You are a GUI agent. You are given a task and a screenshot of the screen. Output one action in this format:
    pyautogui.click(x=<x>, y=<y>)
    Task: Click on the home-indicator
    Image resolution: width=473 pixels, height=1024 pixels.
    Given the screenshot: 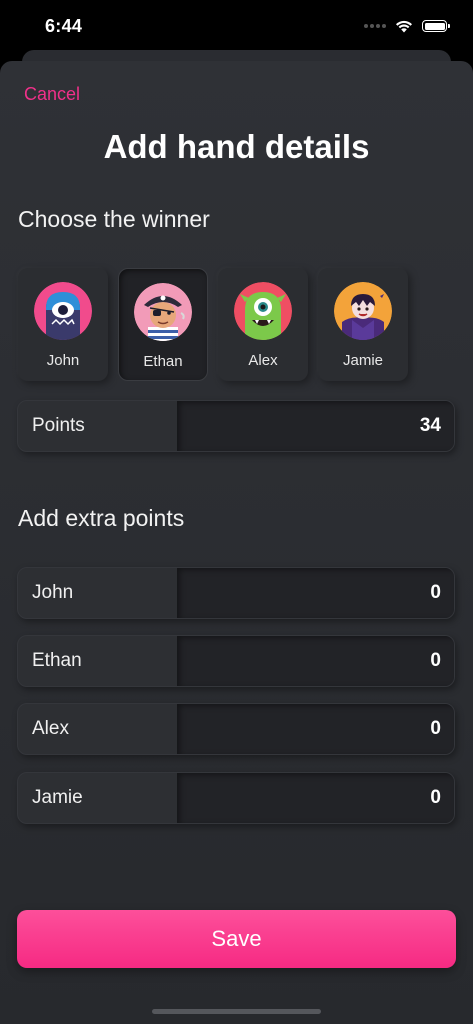 What is the action you would take?
    pyautogui.click(x=236, y=1011)
    